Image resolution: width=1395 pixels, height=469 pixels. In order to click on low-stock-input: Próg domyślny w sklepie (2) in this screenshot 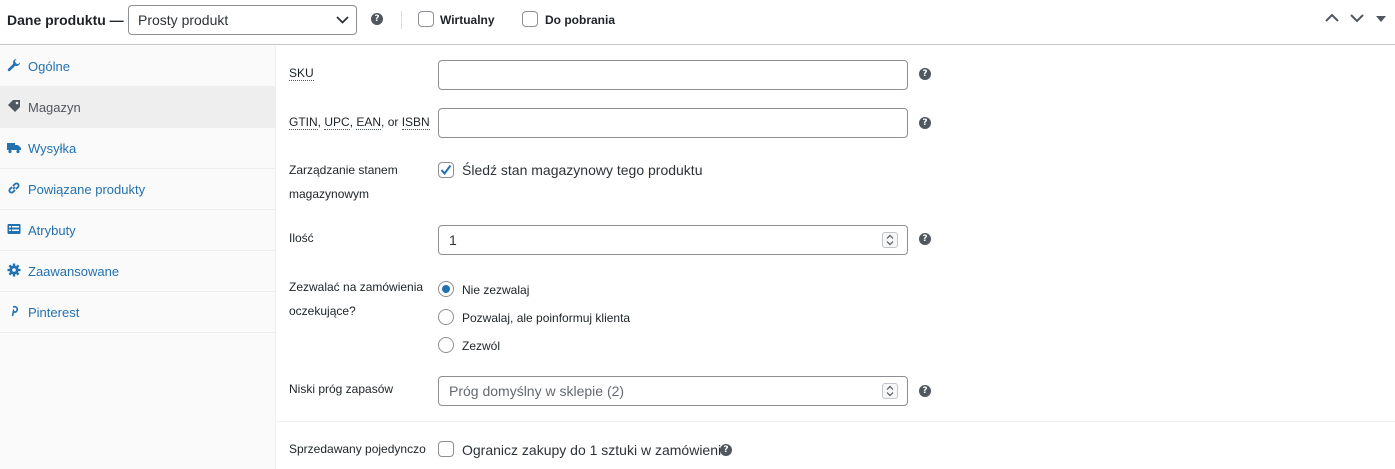, I will do `click(673, 391)`.